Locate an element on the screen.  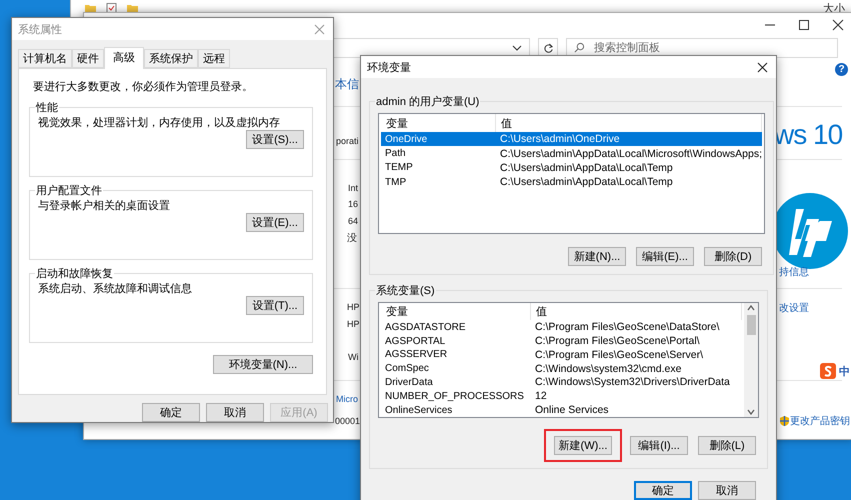
tab: 硬件 is located at coordinates (88, 58).